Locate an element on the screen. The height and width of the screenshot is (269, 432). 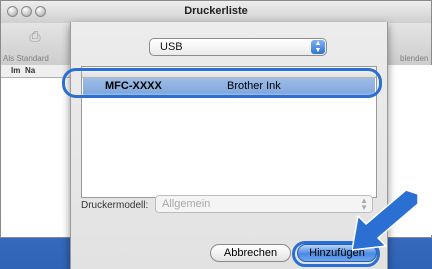
column-header-name: Na is located at coordinates (30, 70).